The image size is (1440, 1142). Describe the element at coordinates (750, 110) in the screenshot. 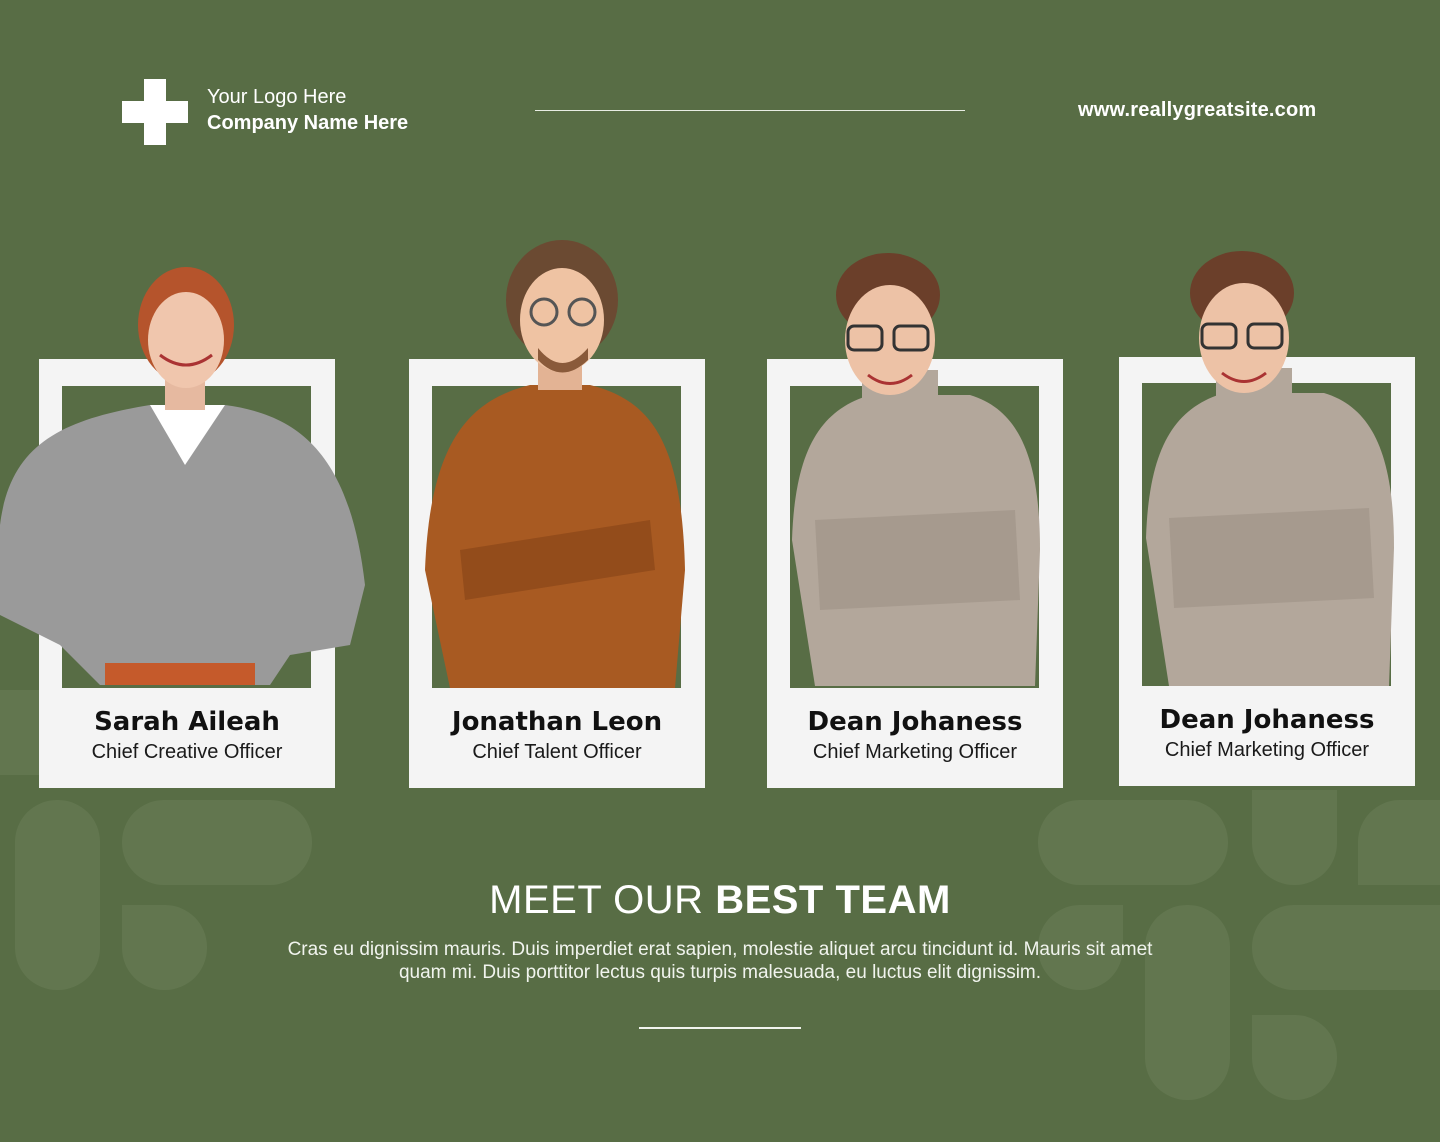

I see `header-divider` at that location.